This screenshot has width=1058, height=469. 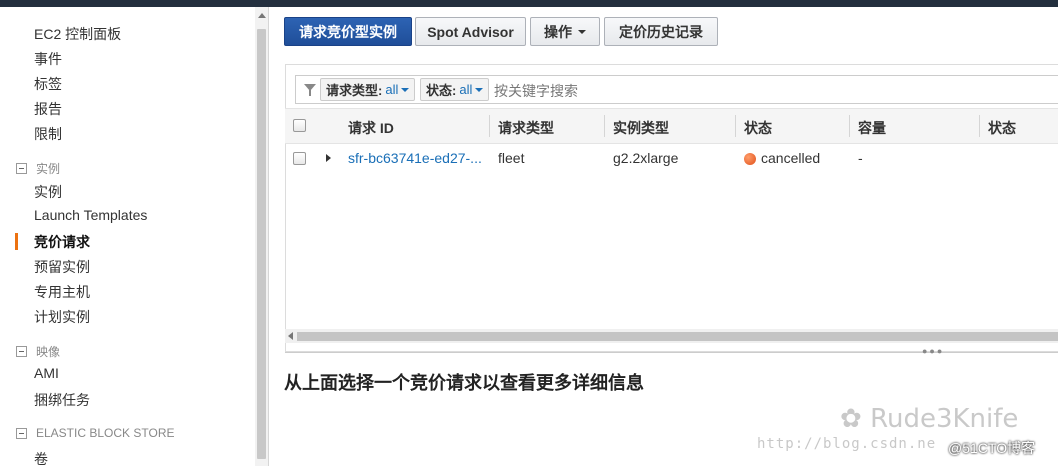 What do you see at coordinates (371, 128) in the screenshot?
I see `column-header-request-id: 请求 ID` at bounding box center [371, 128].